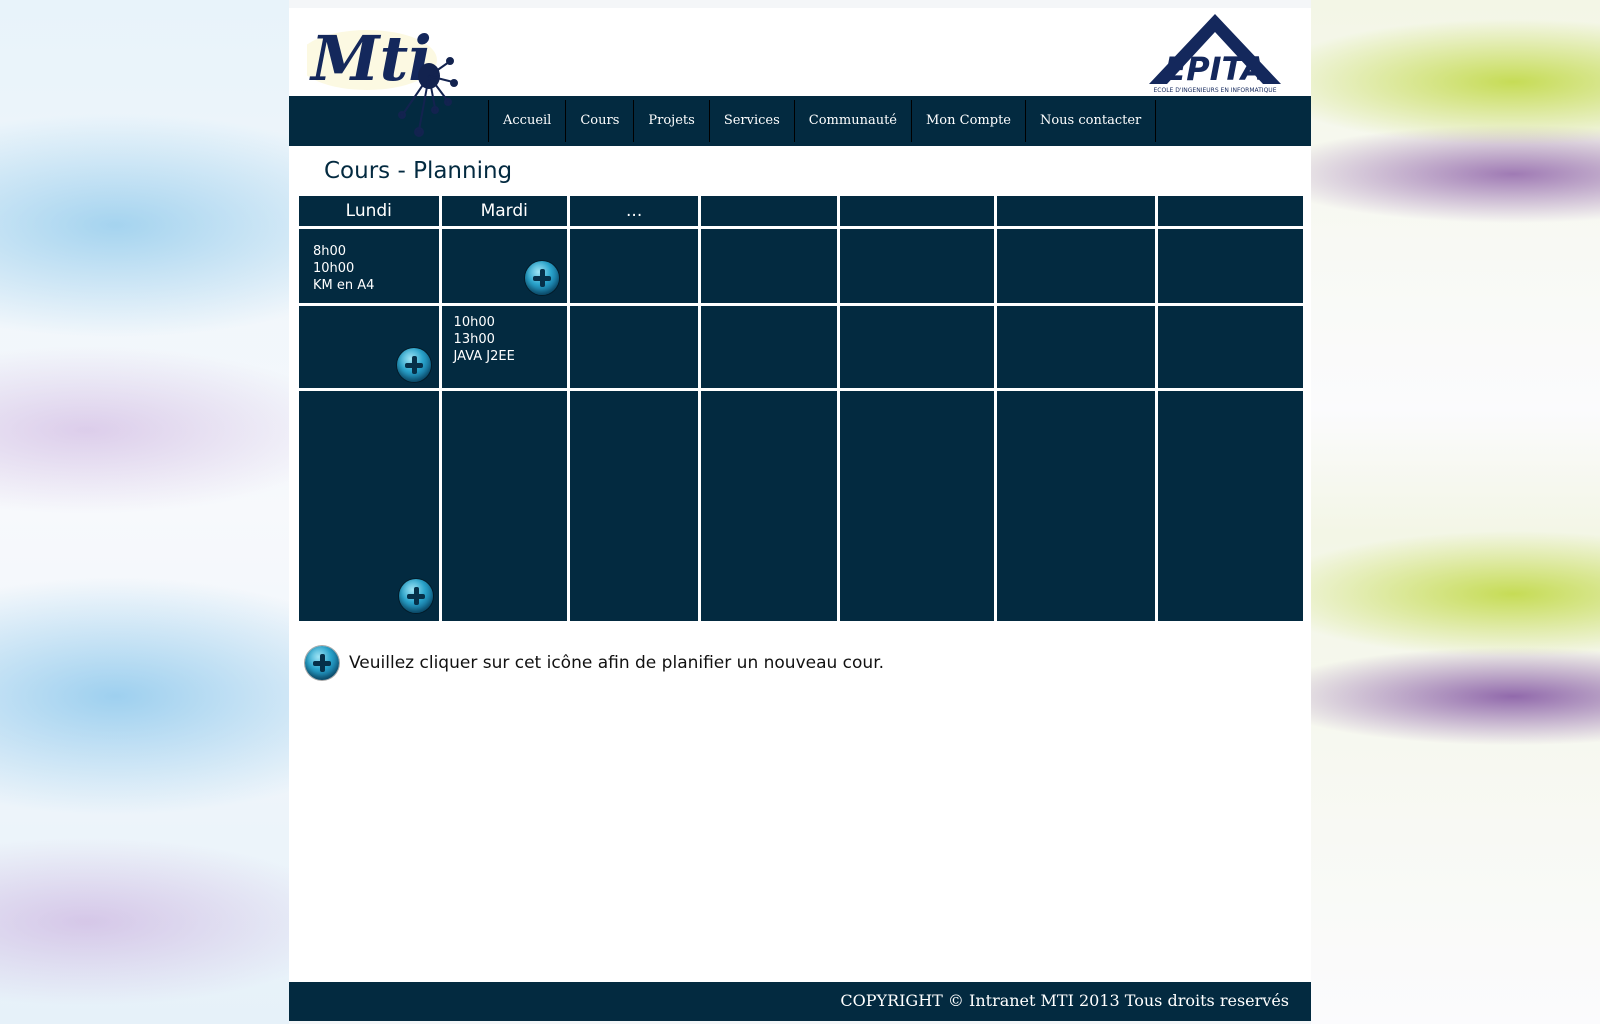 This screenshot has height=1024, width=1600. What do you see at coordinates (474, 322) in the screenshot?
I see `event-start-time: 10h00` at bounding box center [474, 322].